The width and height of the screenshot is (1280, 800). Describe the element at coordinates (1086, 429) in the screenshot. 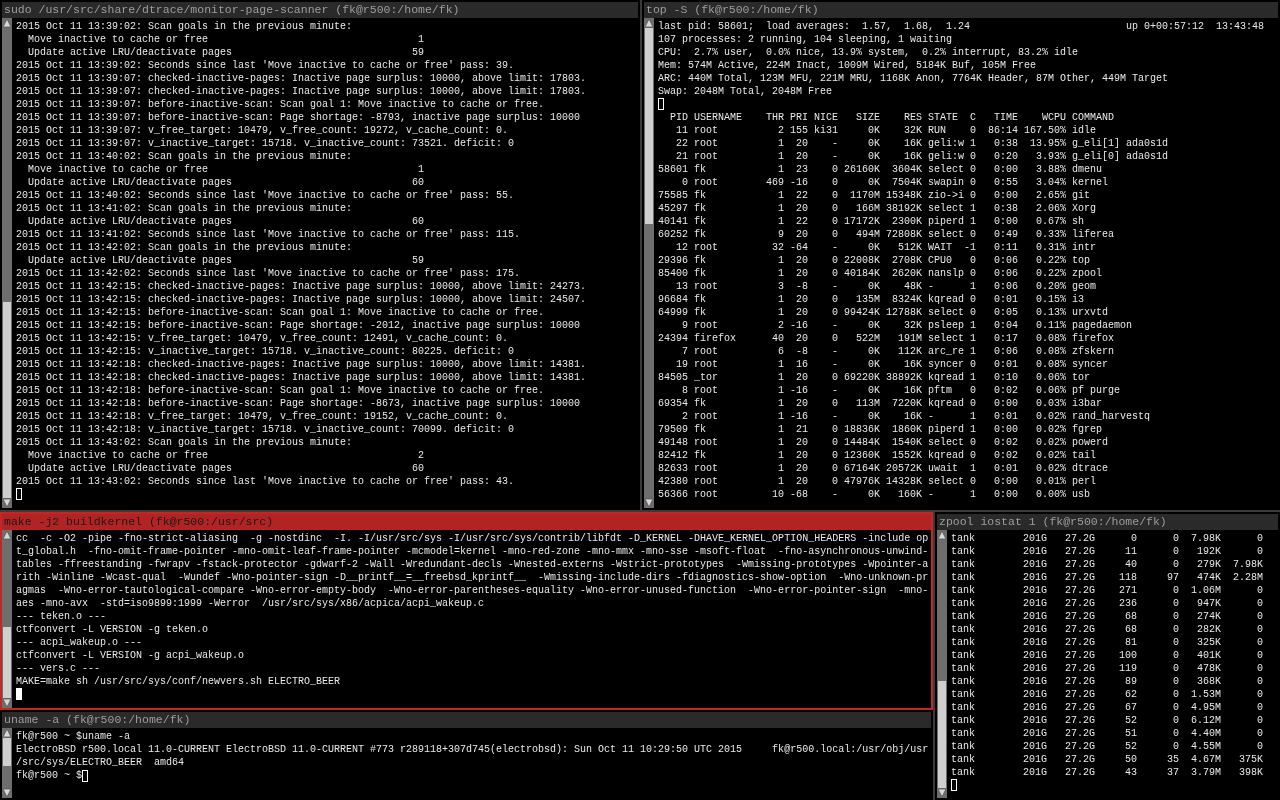

I see `table-cell-text: fgrep` at that location.